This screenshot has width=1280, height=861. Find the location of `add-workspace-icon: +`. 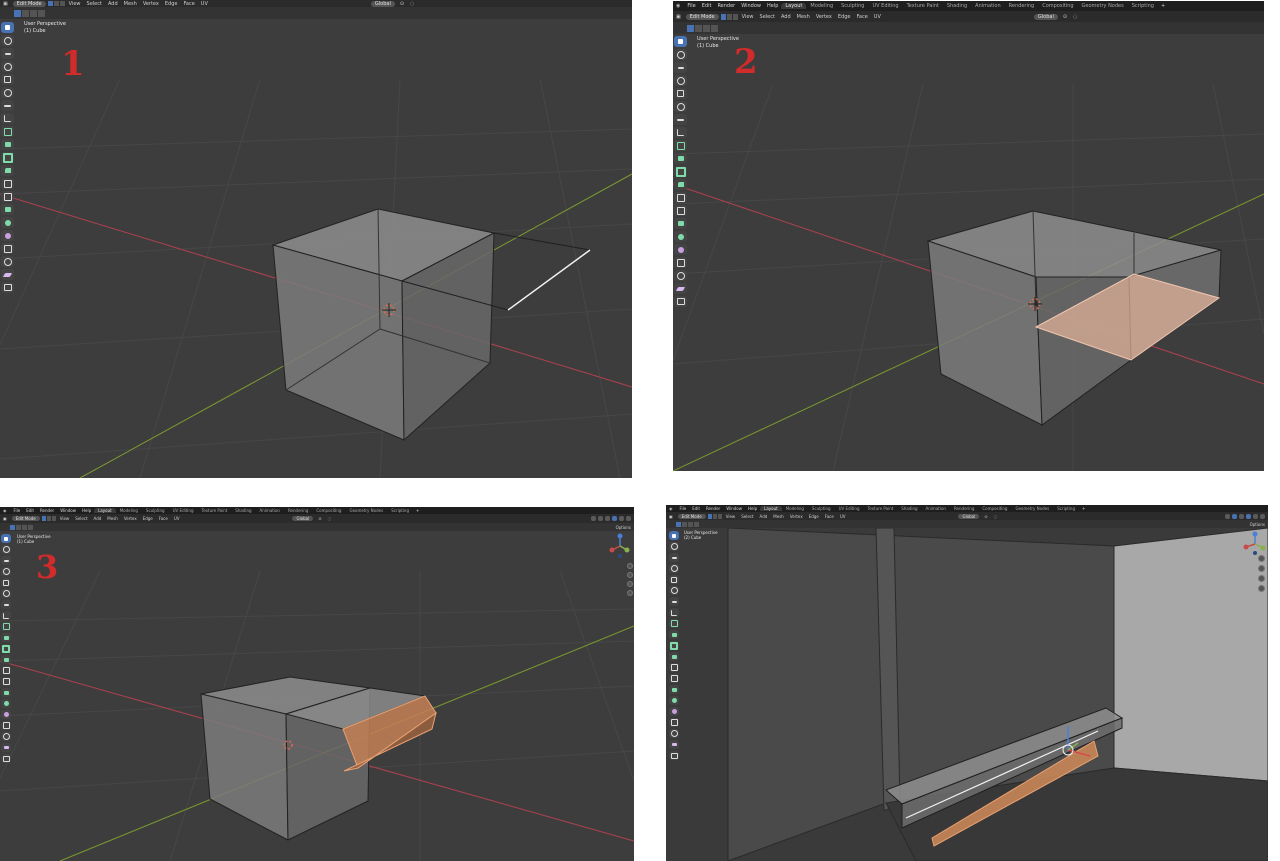

add-workspace-icon: + is located at coordinates (1083, 508).